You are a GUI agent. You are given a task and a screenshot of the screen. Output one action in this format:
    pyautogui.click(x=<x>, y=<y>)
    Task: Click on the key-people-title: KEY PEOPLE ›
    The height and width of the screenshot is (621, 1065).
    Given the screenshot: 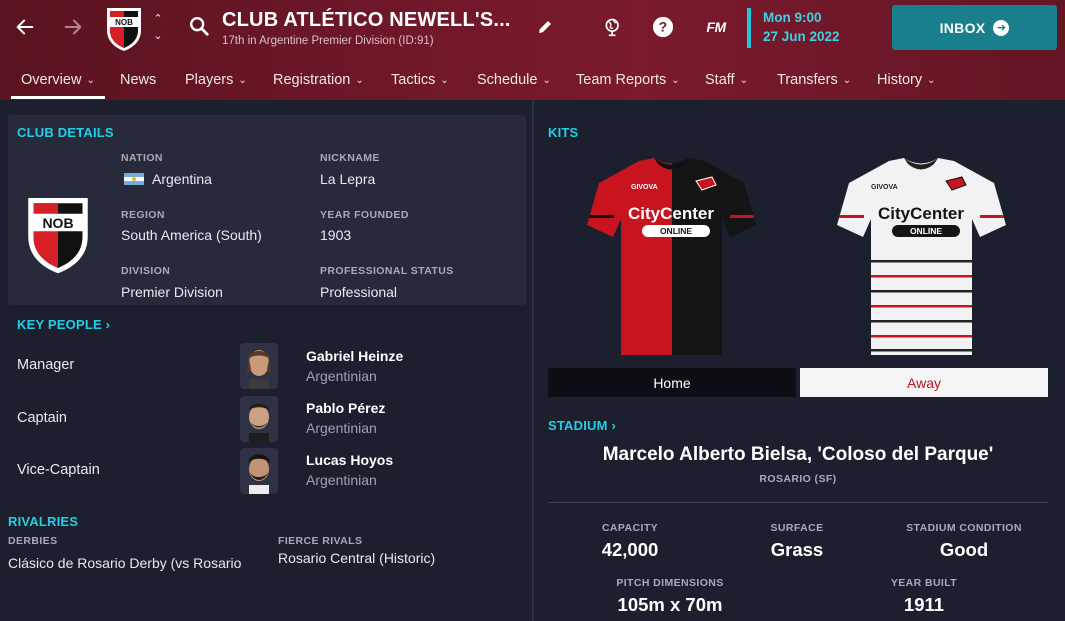 What is the action you would take?
    pyautogui.click(x=63, y=324)
    